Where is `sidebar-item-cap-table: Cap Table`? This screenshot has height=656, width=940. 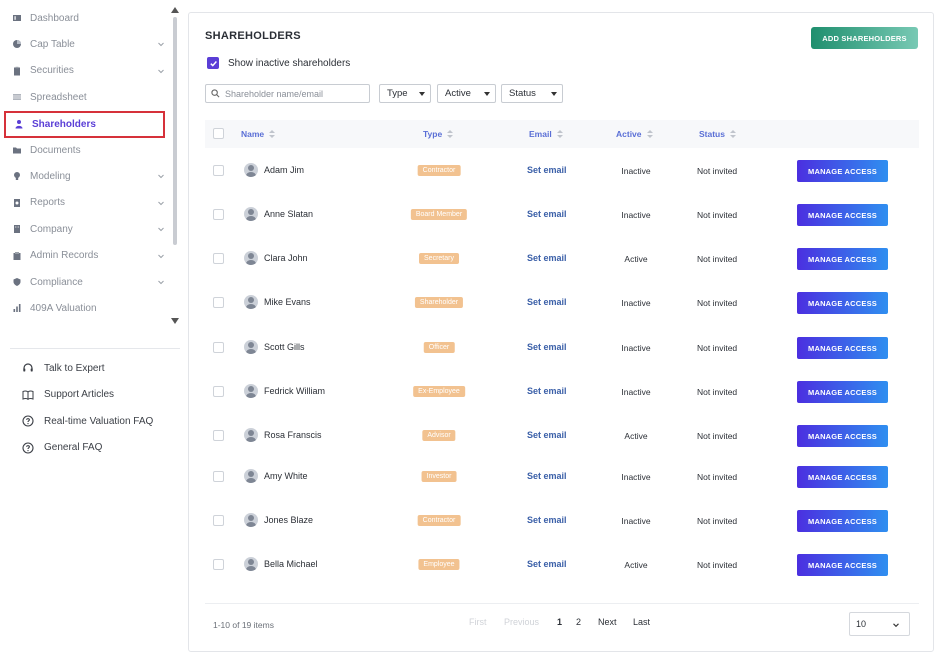 sidebar-item-cap-table: Cap Table is located at coordinates (84, 44).